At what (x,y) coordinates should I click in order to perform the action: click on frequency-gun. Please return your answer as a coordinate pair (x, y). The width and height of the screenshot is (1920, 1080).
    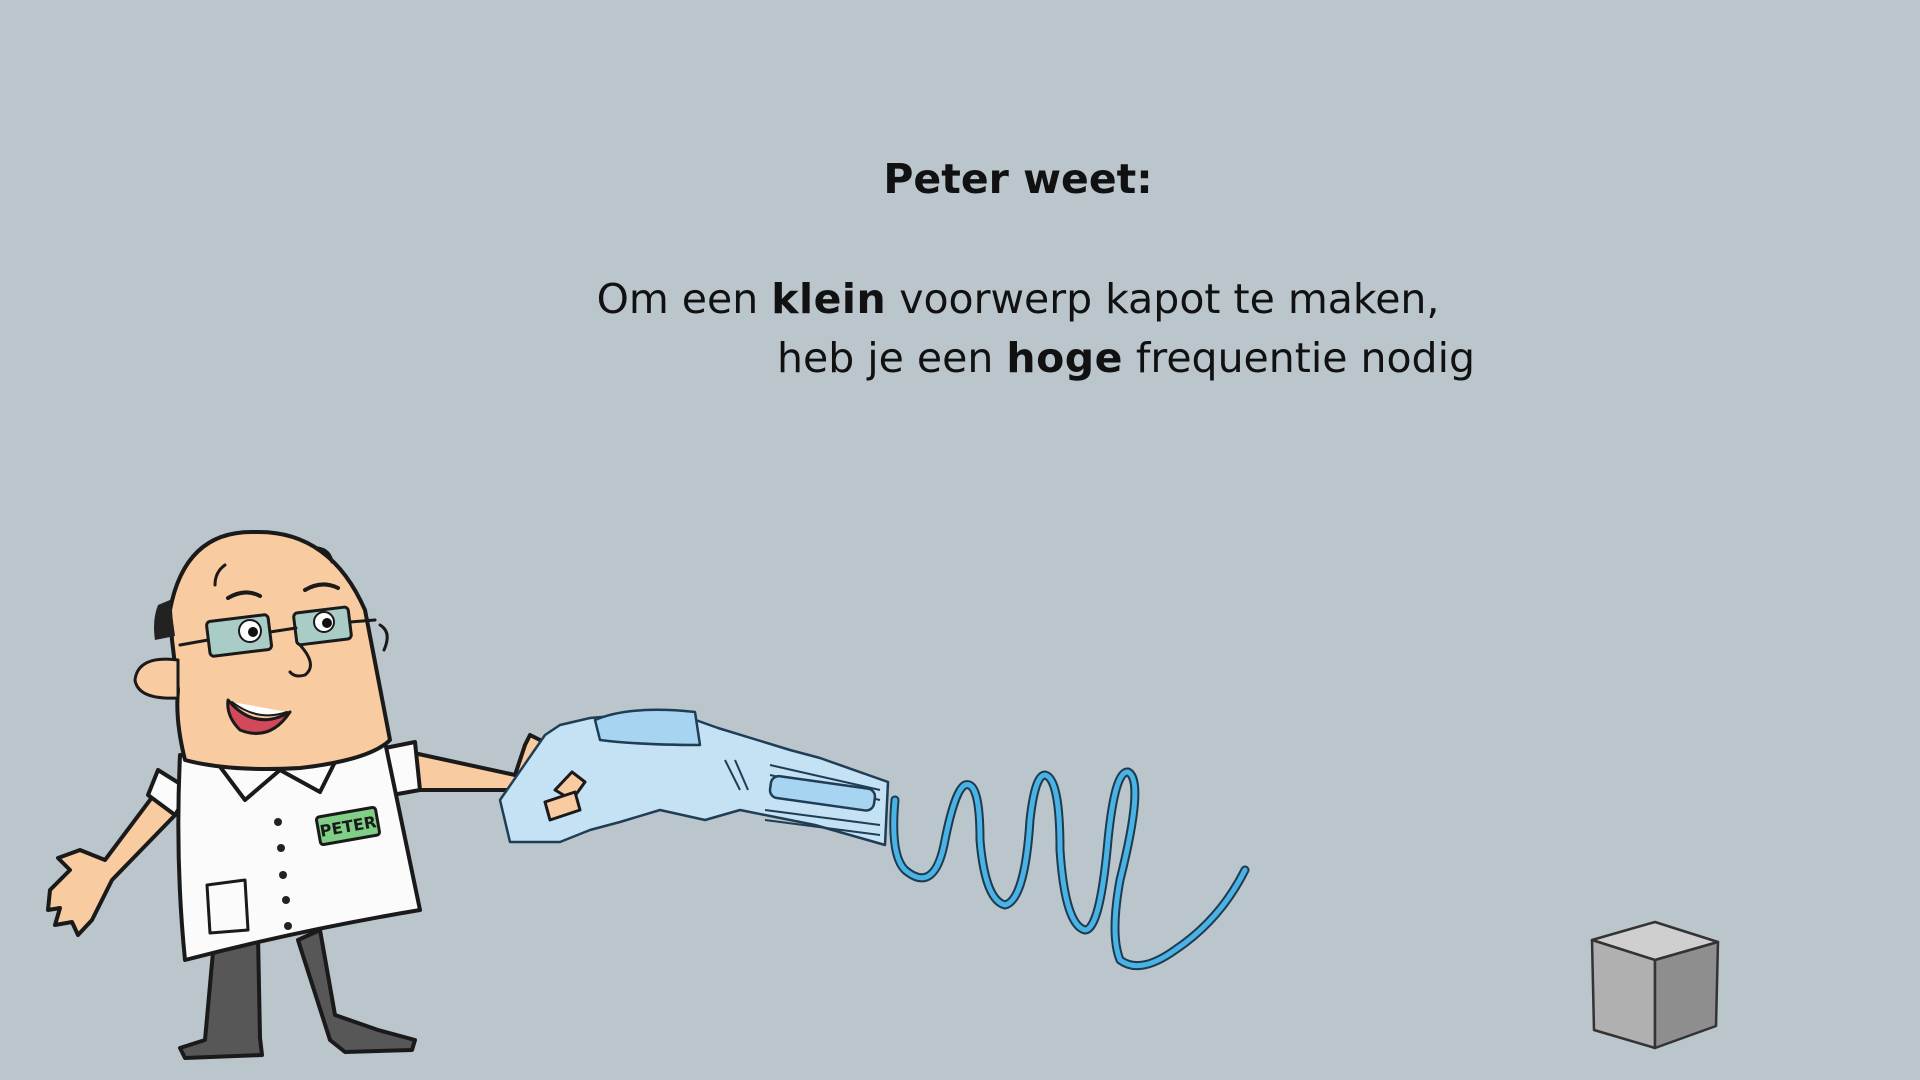
    Looking at the image, I should click on (694, 777).